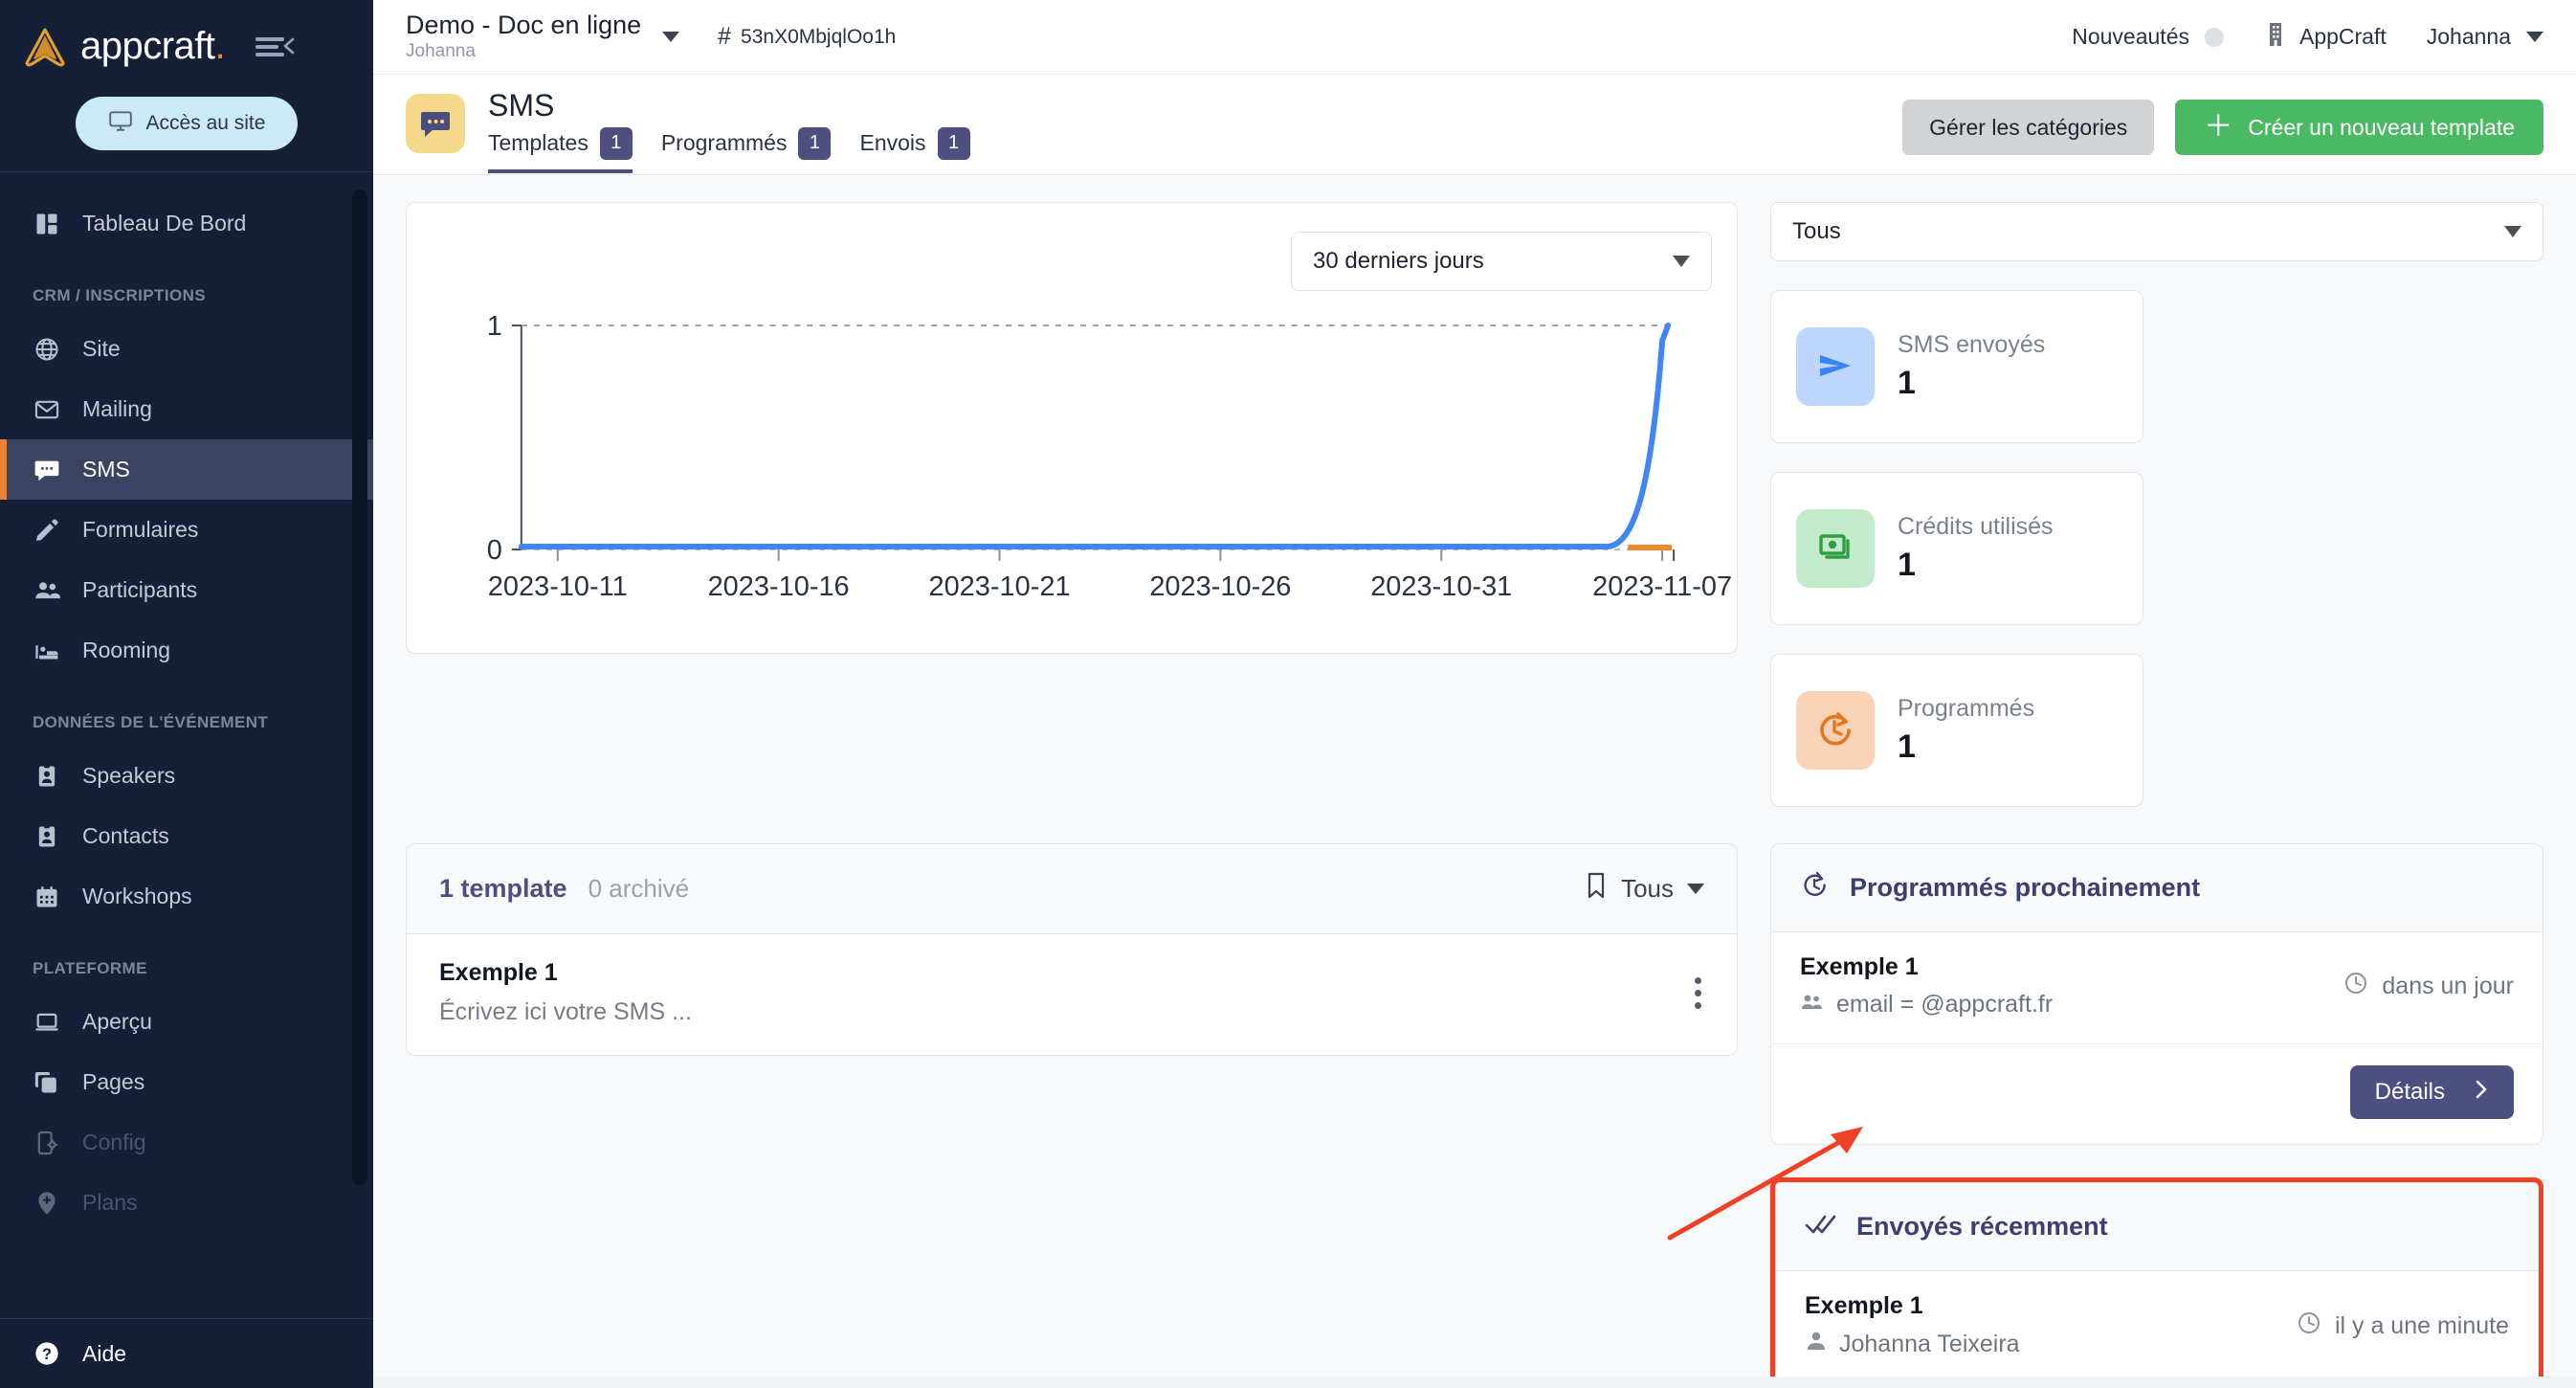 Image resolution: width=2576 pixels, height=1388 pixels. Describe the element at coordinates (359, 687) in the screenshot. I see `sidebar-scrollbar` at that location.